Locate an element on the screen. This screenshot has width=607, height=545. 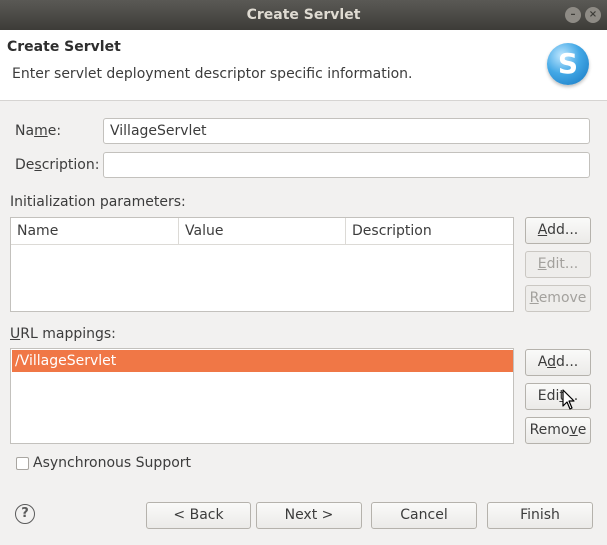
column-header-description: Description is located at coordinates (429, 231).